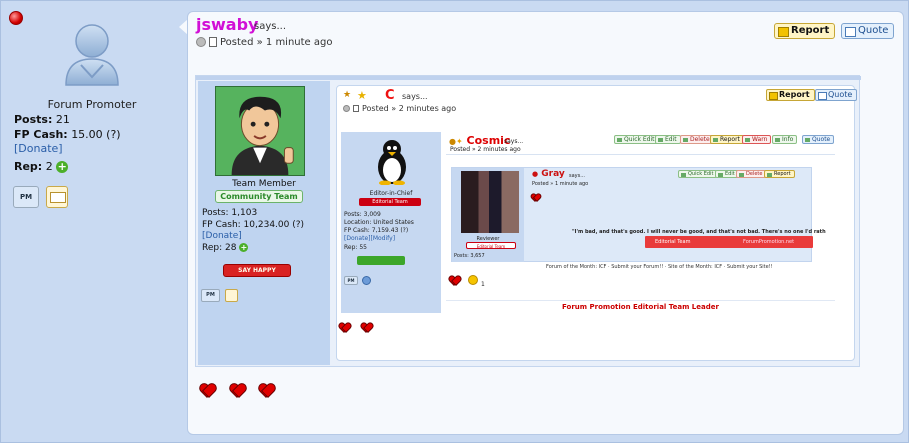 Image resolution: width=909 pixels, height=443 pixels. What do you see at coordinates (49, 166) in the screenshot?
I see `rep-value: 2` at bounding box center [49, 166].